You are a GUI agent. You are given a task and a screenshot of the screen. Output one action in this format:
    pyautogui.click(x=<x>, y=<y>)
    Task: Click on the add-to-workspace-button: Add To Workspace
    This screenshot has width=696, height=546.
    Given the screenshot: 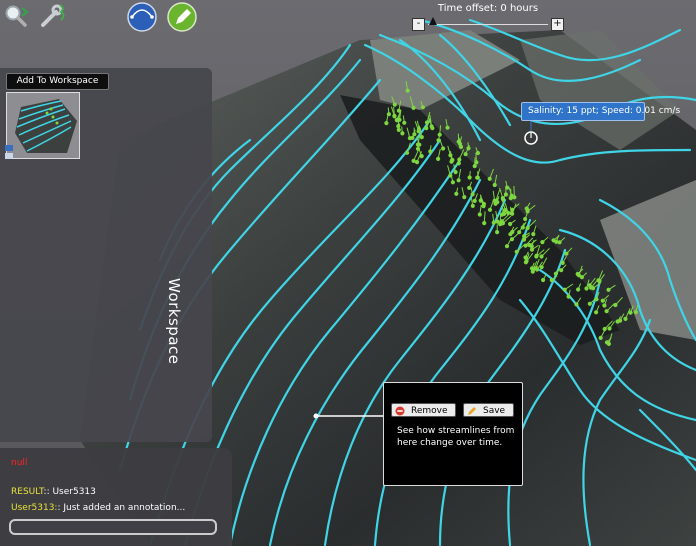 What is the action you would take?
    pyautogui.click(x=57, y=81)
    